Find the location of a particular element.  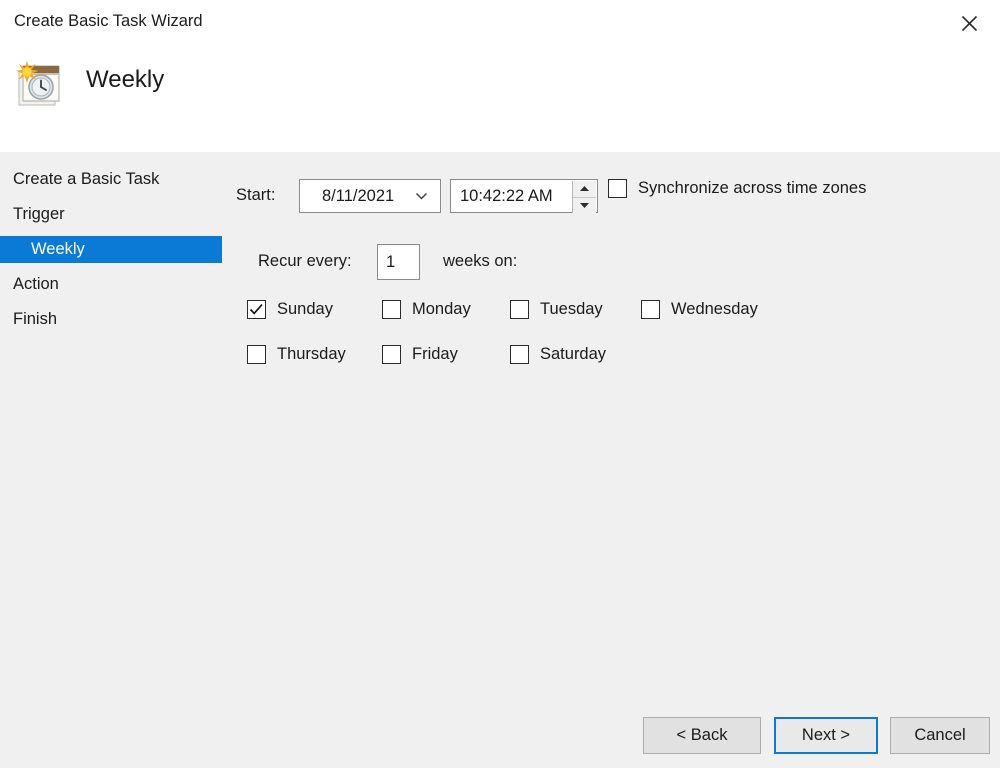

sidebar-item-finish: Finish is located at coordinates (111, 319).